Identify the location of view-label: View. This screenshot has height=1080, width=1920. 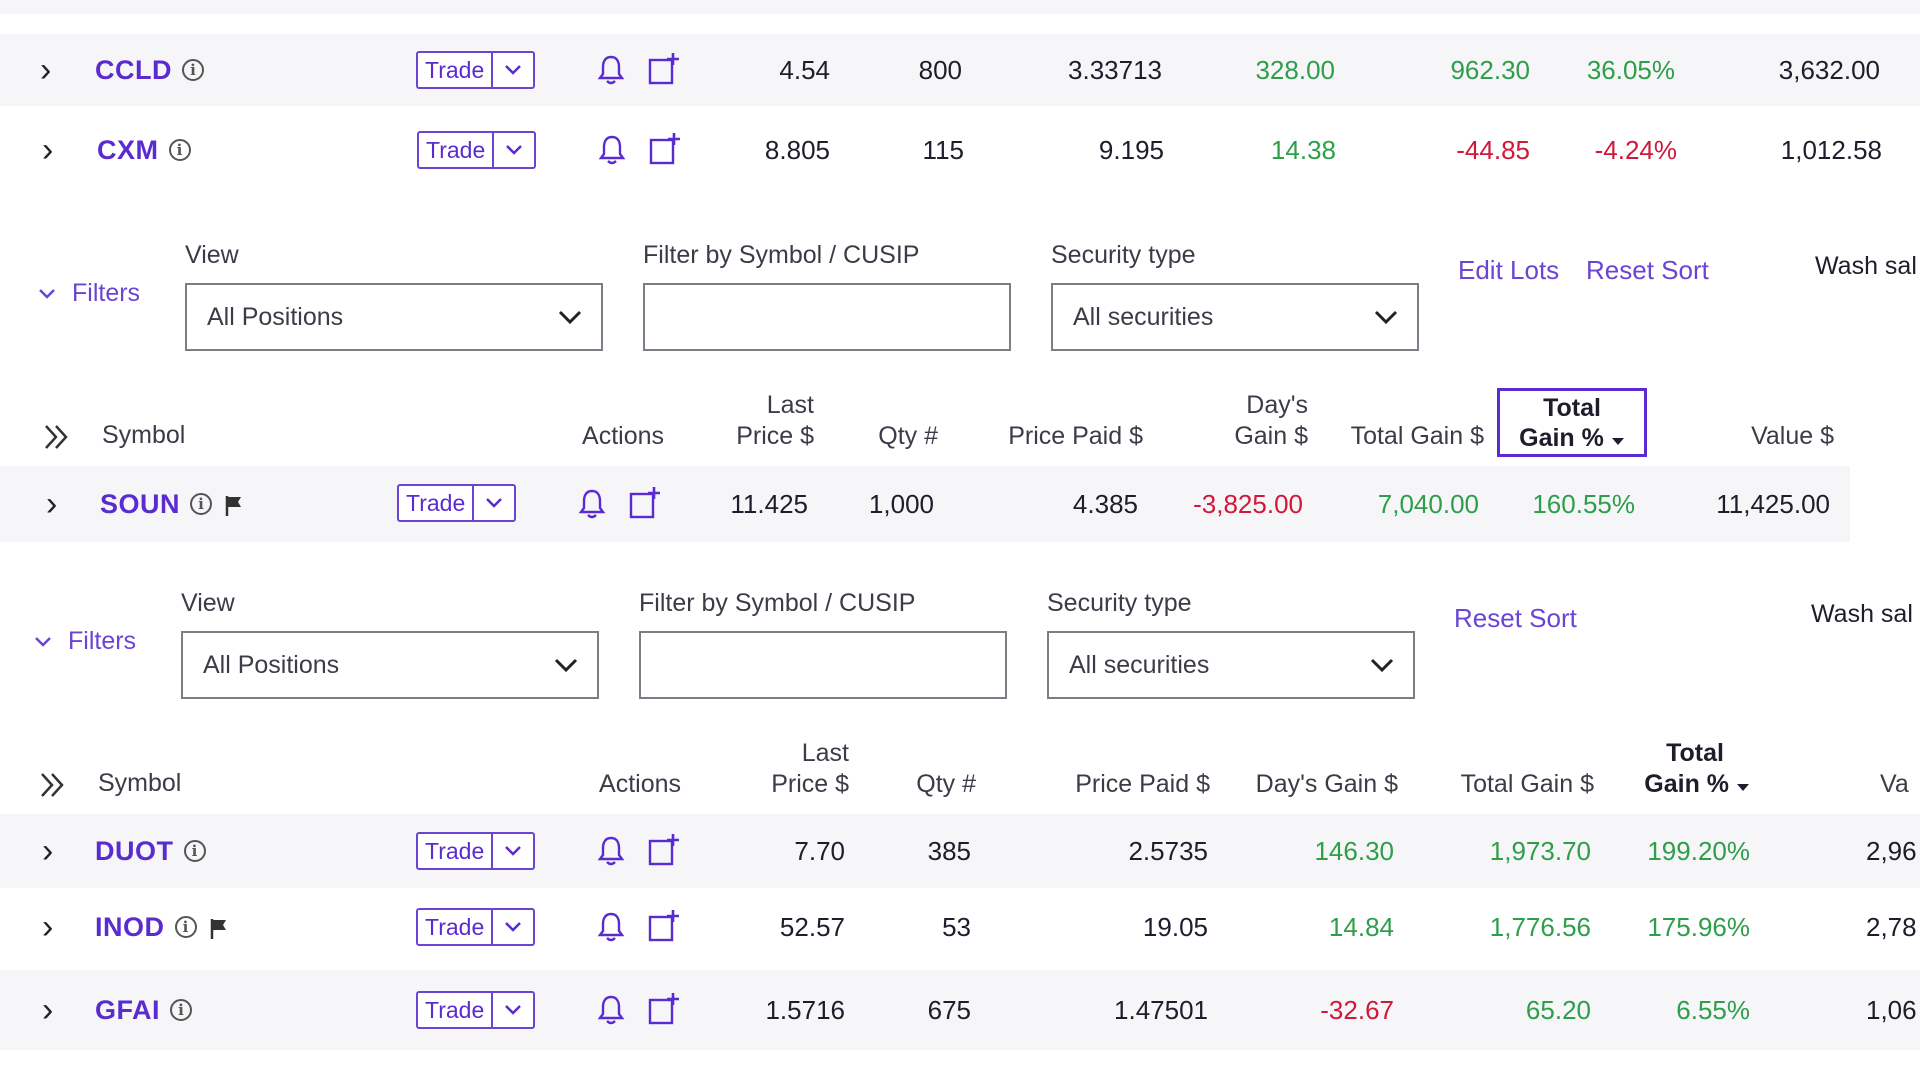
(208, 603).